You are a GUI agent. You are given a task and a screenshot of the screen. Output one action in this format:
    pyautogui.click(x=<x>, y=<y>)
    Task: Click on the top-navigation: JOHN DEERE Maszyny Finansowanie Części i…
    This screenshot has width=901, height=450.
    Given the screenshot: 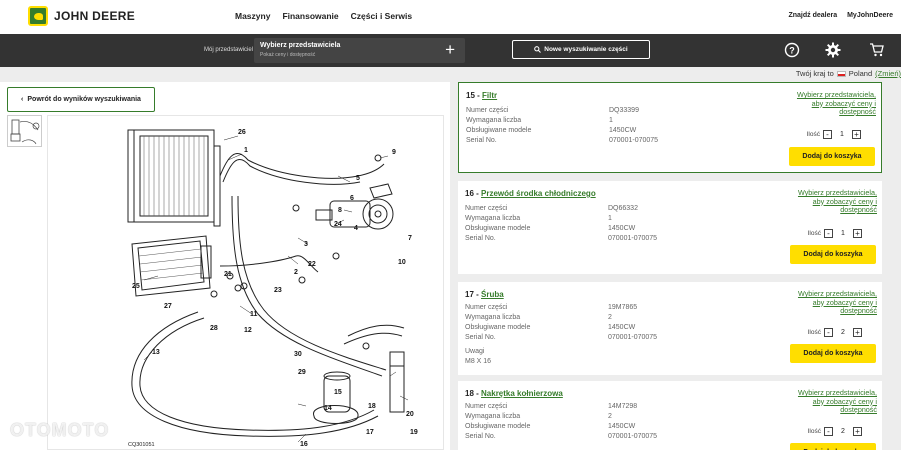 What is the action you would take?
    pyautogui.click(x=450, y=17)
    